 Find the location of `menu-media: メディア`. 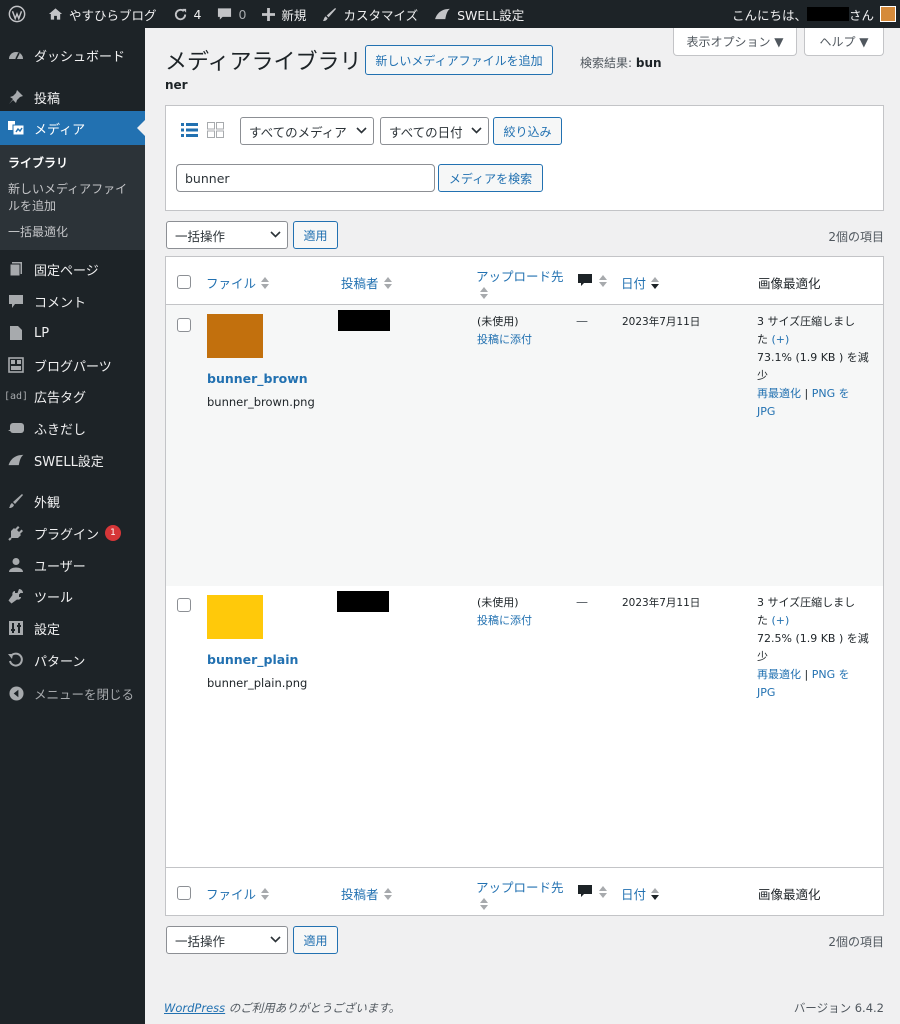

menu-media: メディア is located at coordinates (72, 128).